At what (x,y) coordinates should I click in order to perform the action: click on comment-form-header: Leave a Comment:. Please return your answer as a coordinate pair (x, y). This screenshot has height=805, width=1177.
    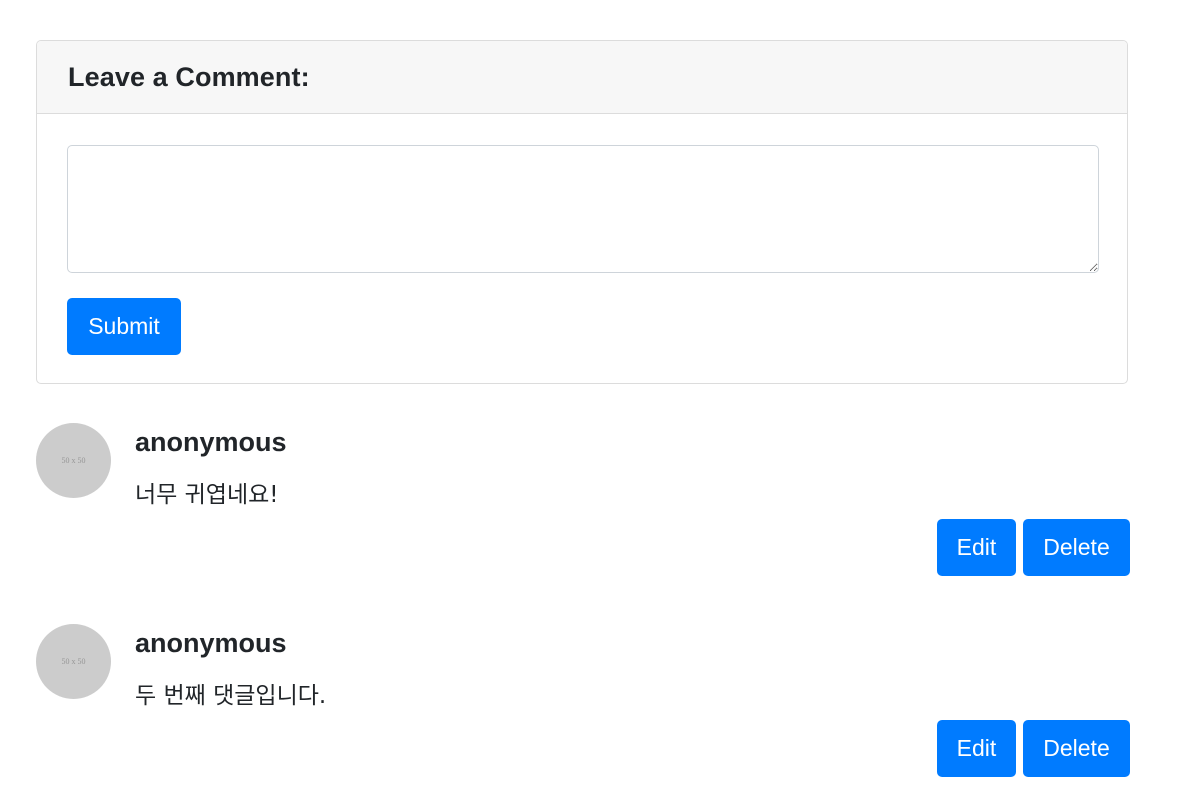
    Looking at the image, I should click on (582, 77).